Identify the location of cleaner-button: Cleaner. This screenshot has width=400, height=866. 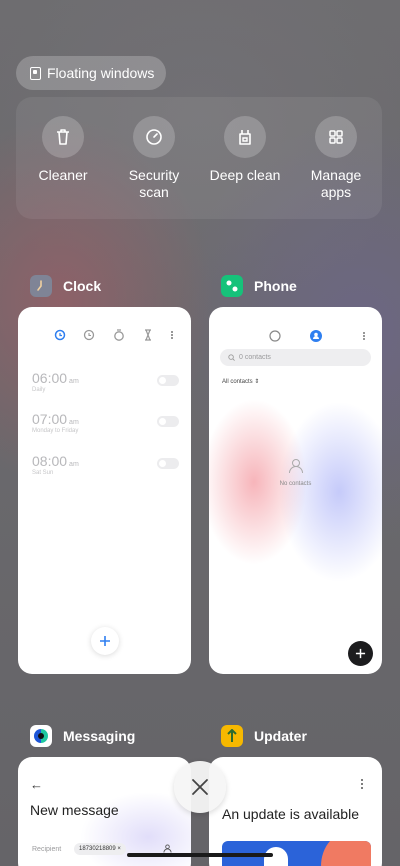
(63, 150).